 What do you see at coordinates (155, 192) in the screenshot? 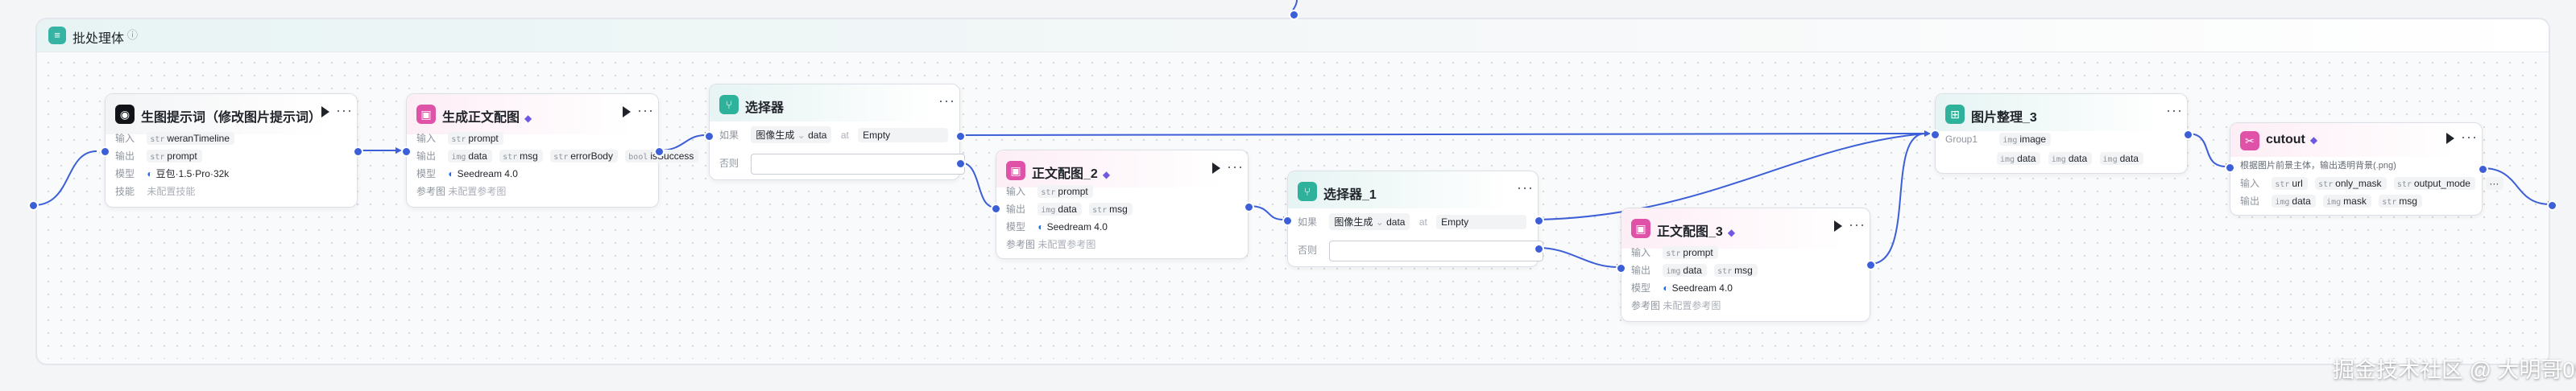
I see `skill-row: 技能 未配置技能` at bounding box center [155, 192].